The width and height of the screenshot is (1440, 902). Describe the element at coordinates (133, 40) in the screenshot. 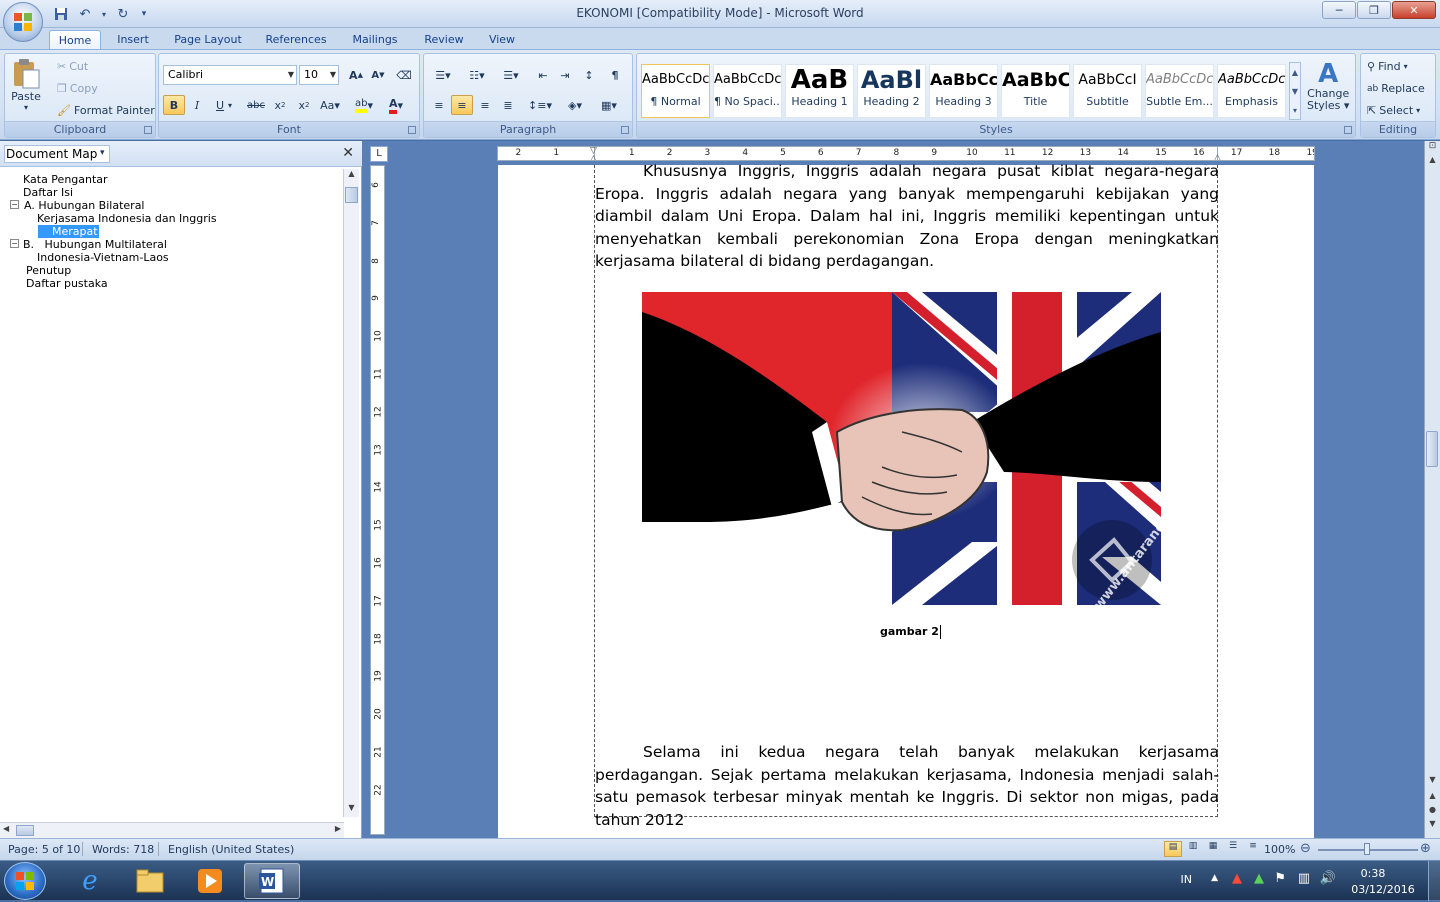

I see `tab-insert: Insert` at that location.